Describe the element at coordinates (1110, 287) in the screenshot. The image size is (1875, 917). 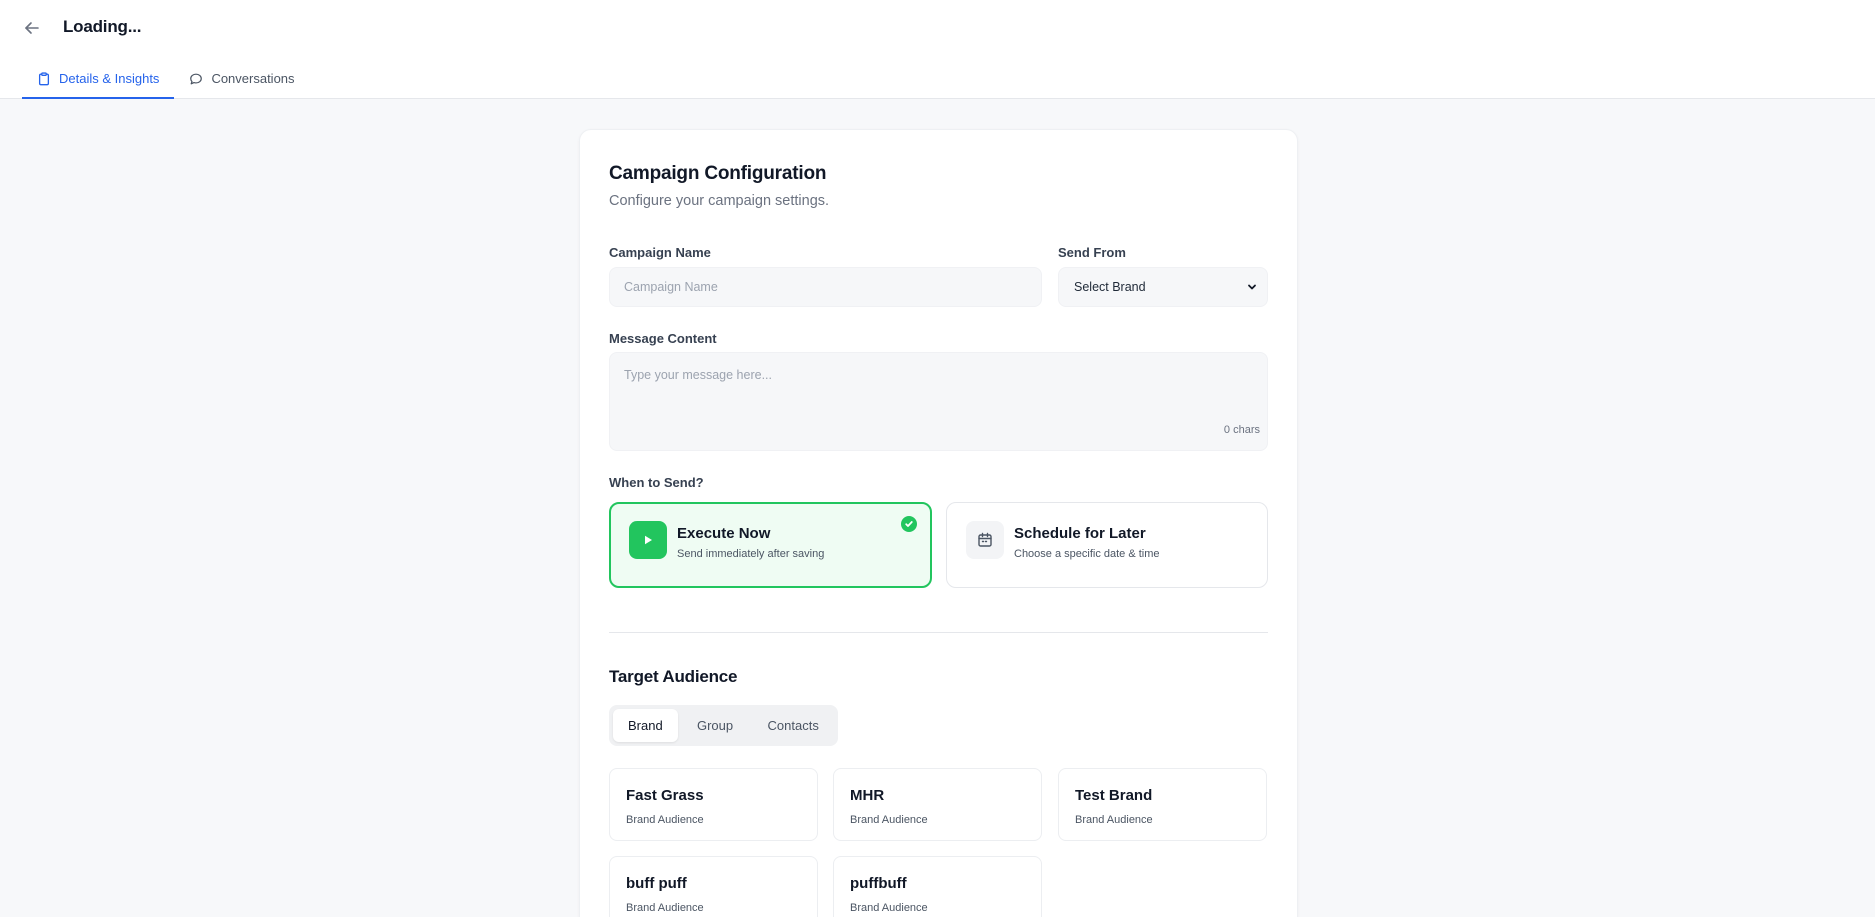
I see `send-from-value: Select Brand` at that location.